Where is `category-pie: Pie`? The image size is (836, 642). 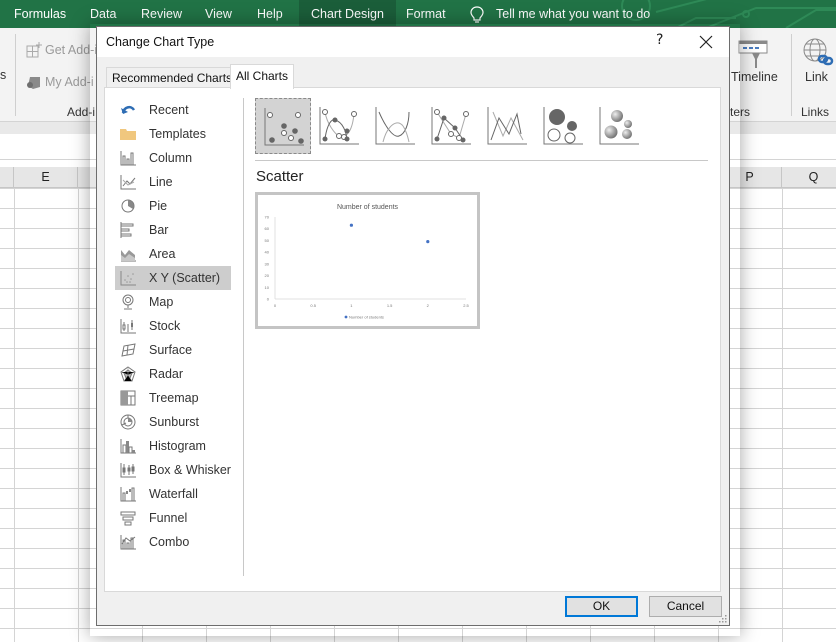
category-pie: Pie is located at coordinates (175, 206).